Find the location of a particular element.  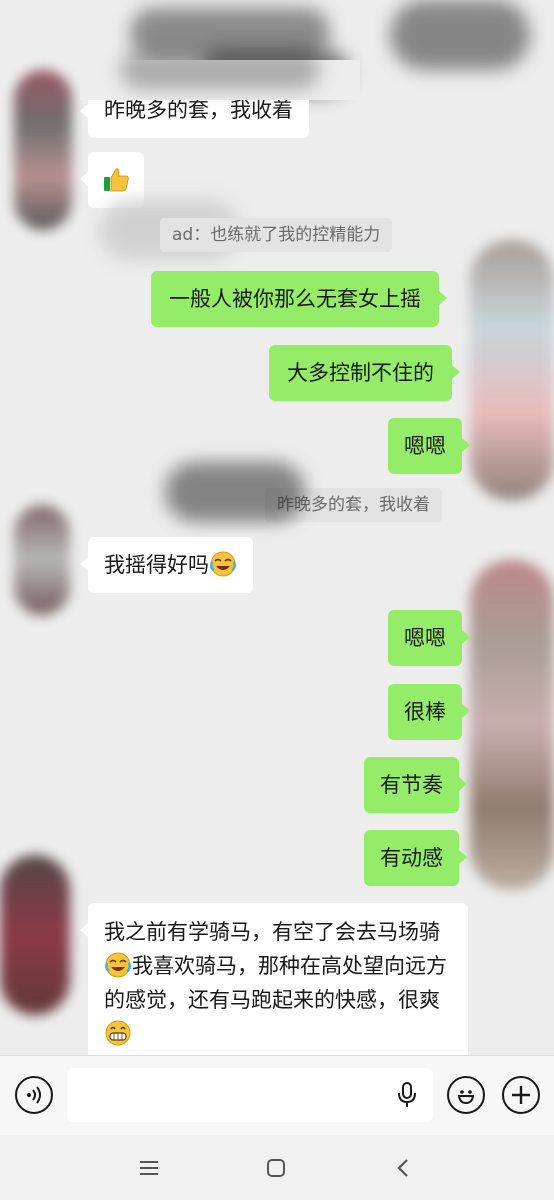

recent-apps-button is located at coordinates (149, 1168).